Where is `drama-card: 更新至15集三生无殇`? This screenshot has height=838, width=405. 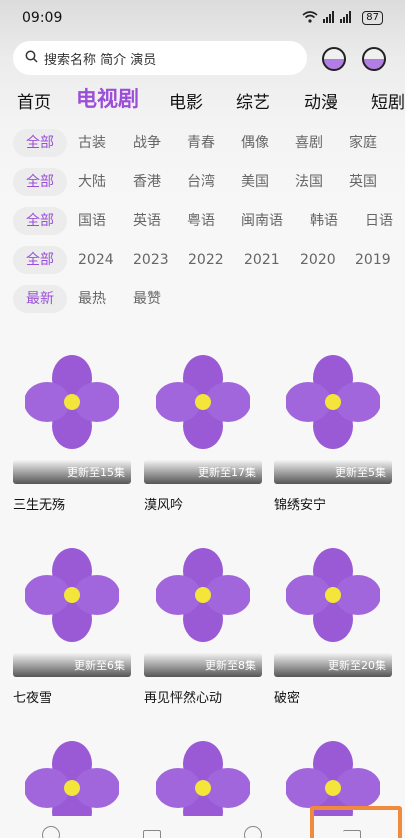 drama-card: 更新至15集三生无殇 is located at coordinates (72, 433).